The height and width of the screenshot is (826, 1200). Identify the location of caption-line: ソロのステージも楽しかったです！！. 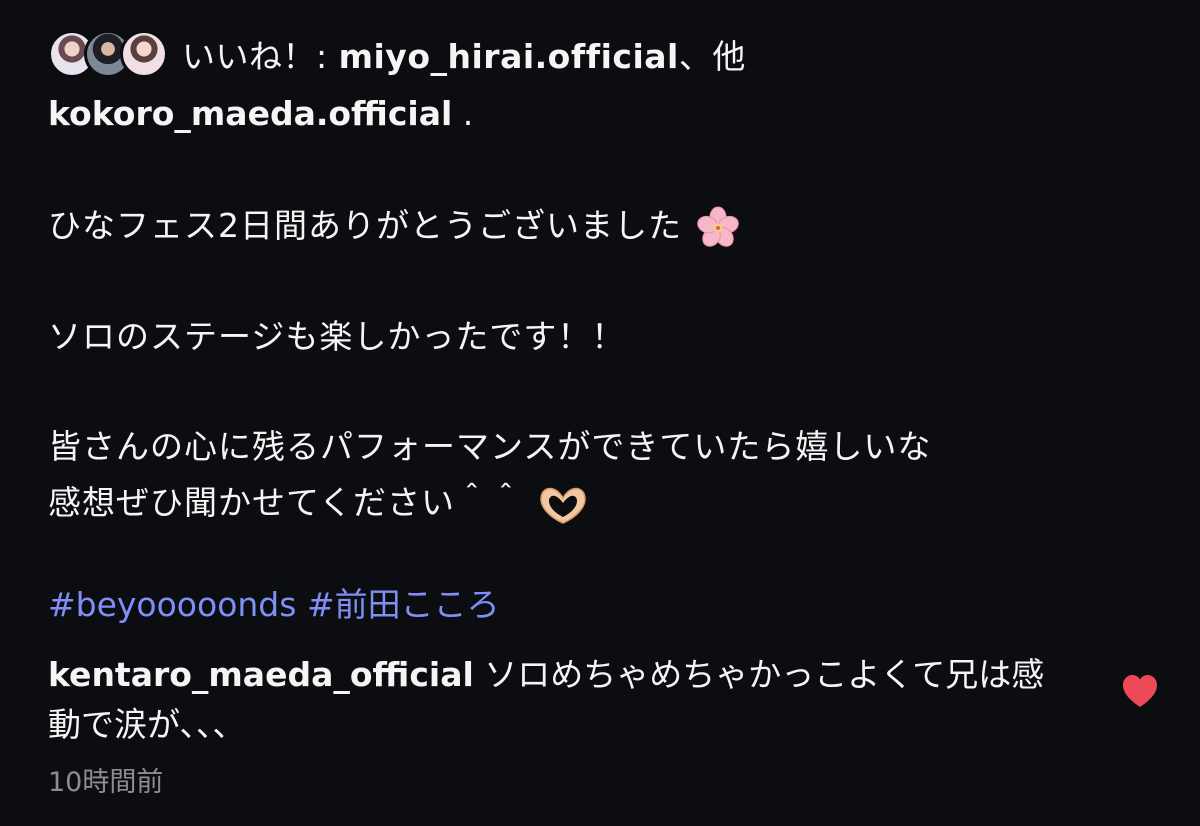
(336, 334).